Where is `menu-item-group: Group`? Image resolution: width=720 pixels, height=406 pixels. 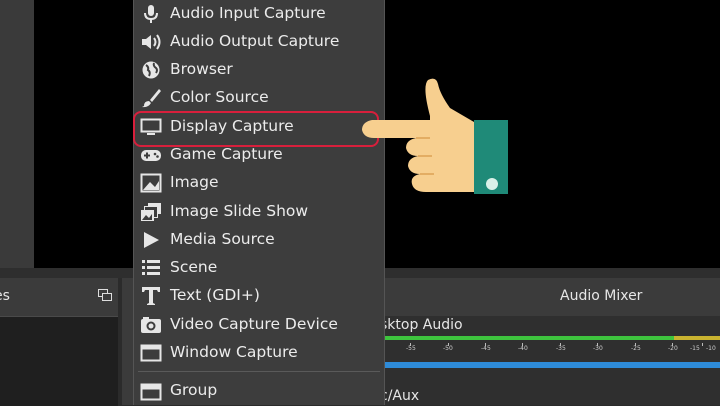
menu-item-group: Group is located at coordinates (259, 391).